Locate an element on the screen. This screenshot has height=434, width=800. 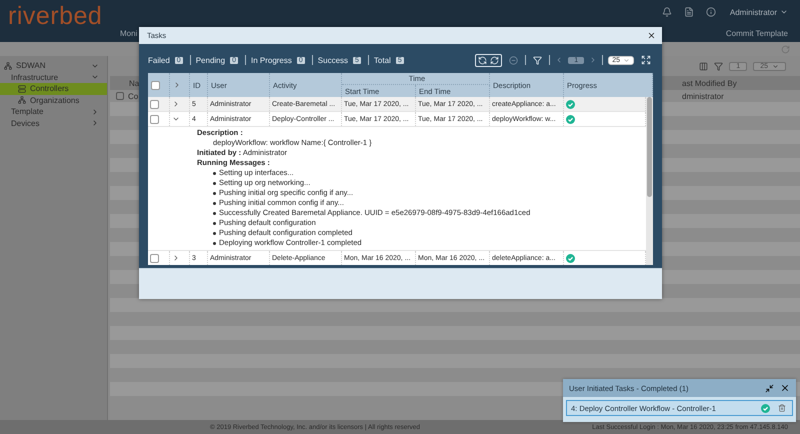
rotate-right-icon is located at coordinates (495, 60).